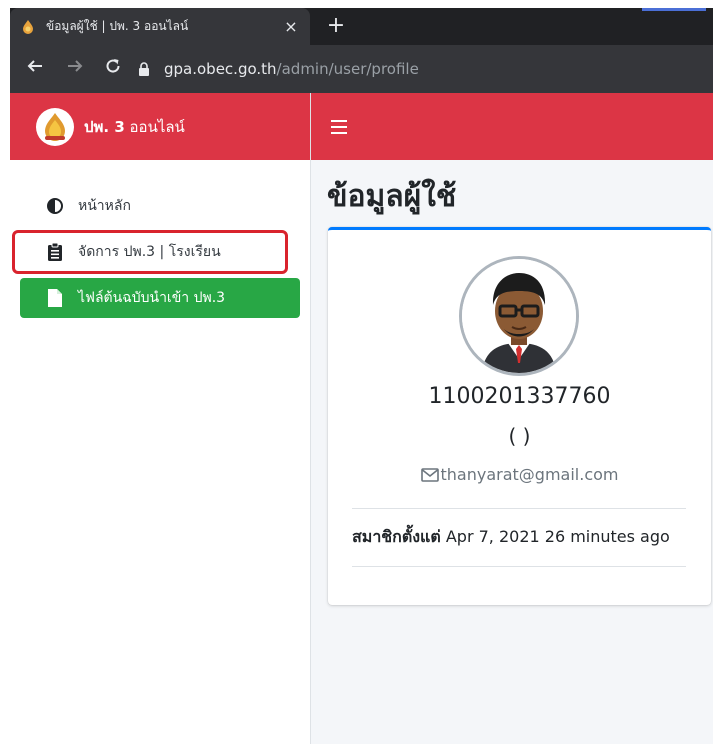 The width and height of the screenshot is (713, 744). What do you see at coordinates (339, 126) in the screenshot?
I see `hamburger-menu-icon` at bounding box center [339, 126].